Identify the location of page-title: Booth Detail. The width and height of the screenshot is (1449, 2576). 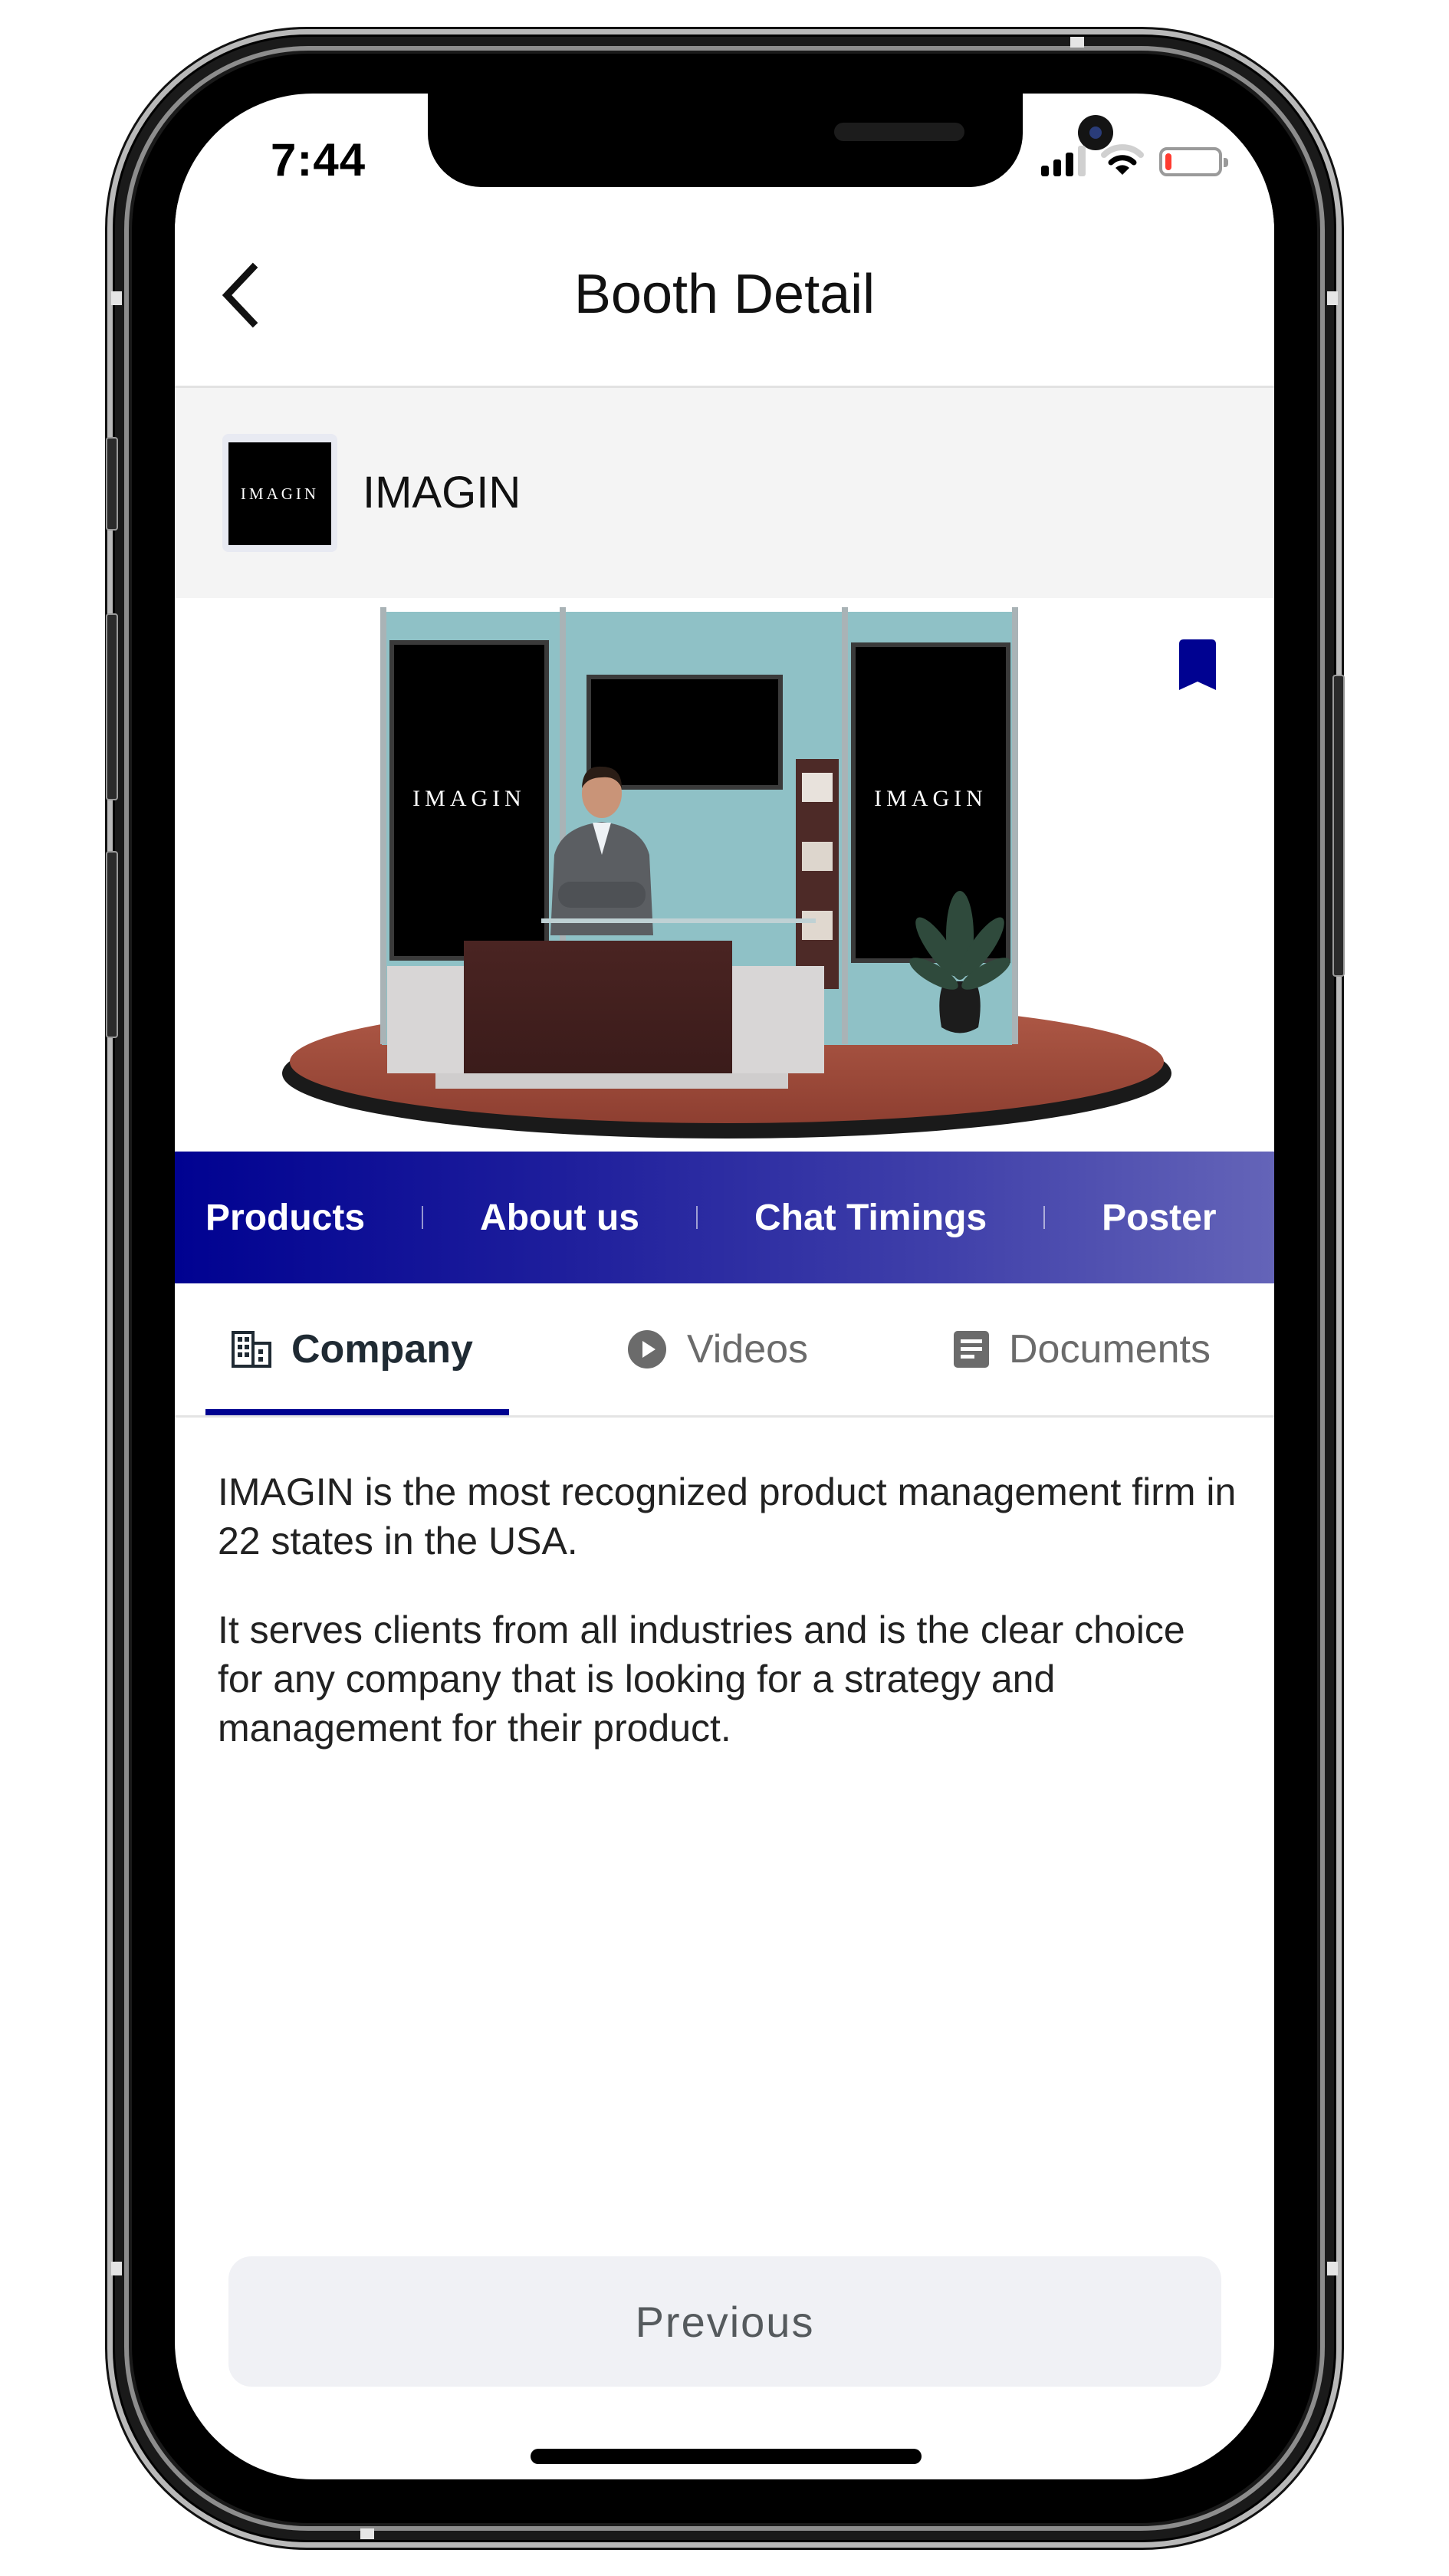
(724, 294).